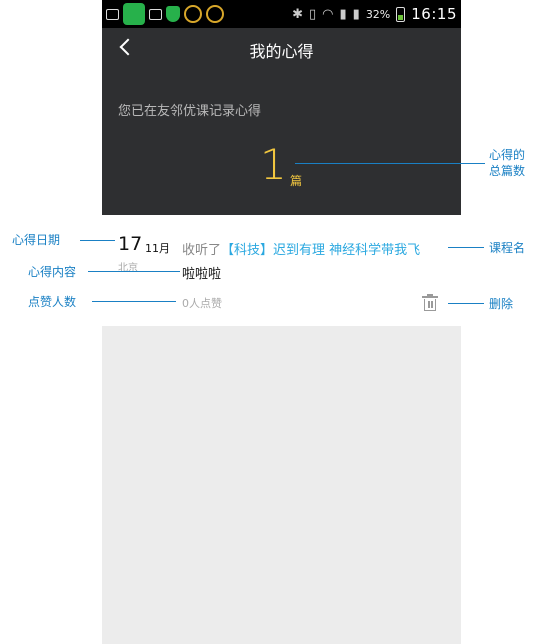 The image size is (533, 644). I want to click on annotation-leader-likes, so click(134, 301).